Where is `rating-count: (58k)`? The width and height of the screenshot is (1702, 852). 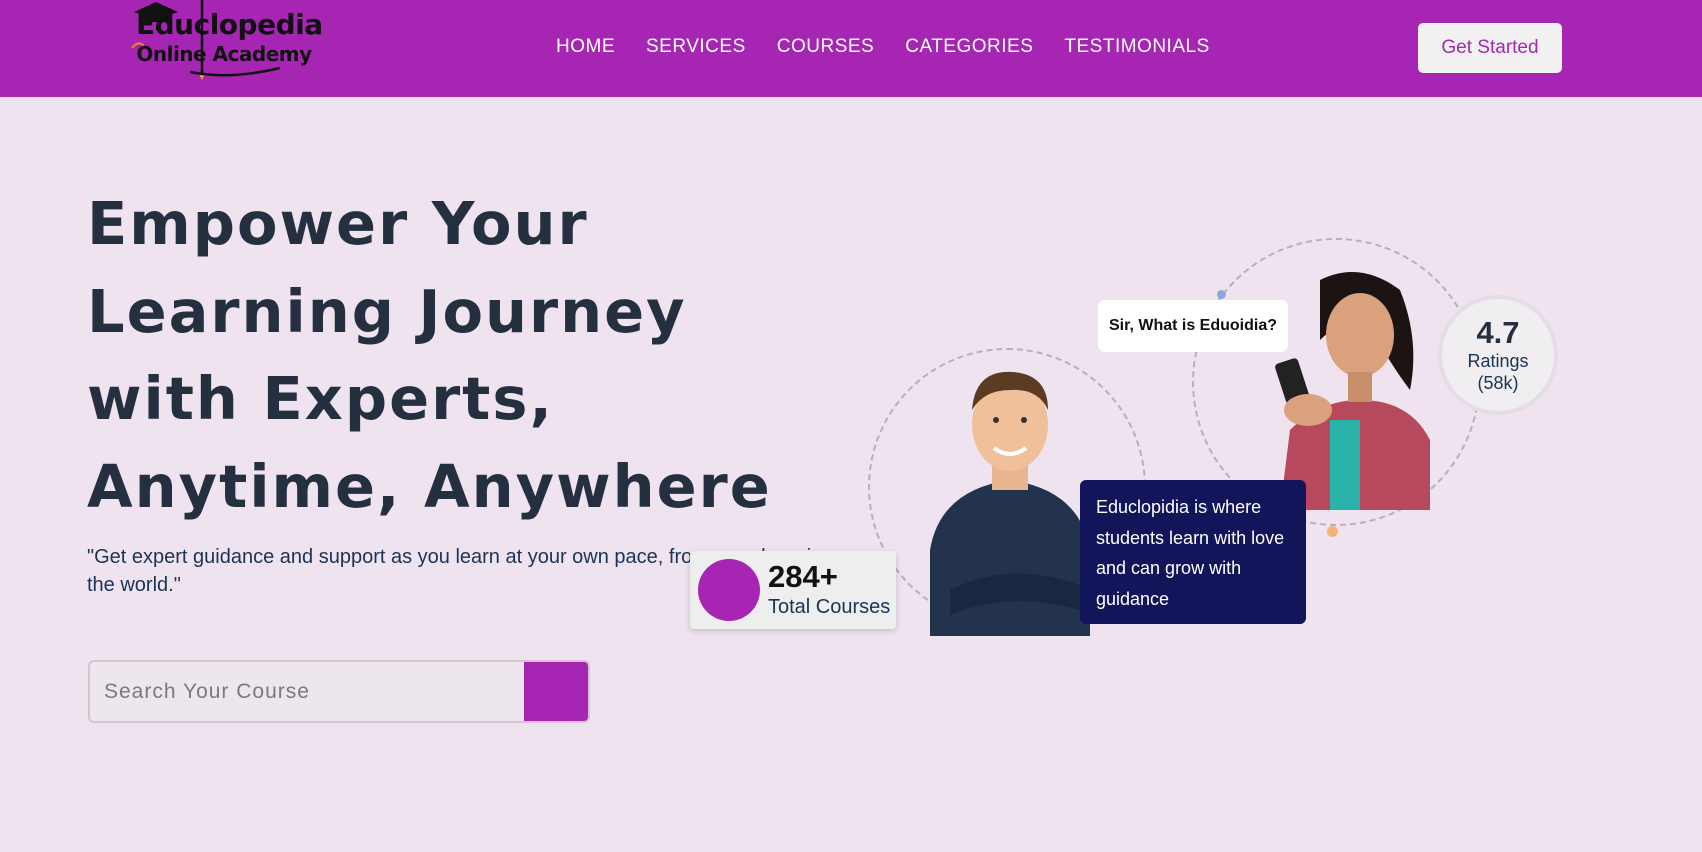
rating-count: (58k) is located at coordinates (1498, 383).